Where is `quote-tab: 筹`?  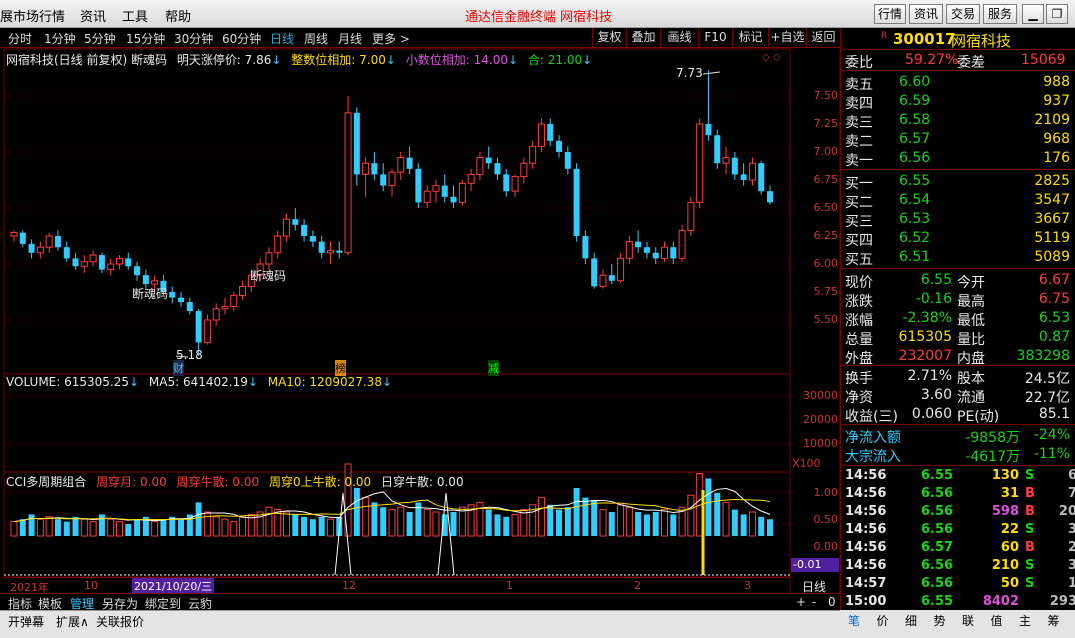
quote-tab: 筹 is located at coordinates (1054, 620).